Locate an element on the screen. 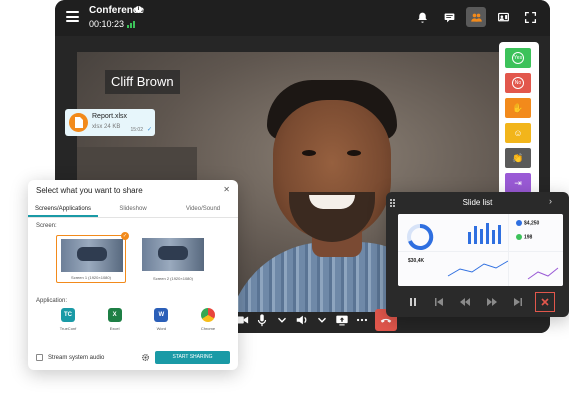 This screenshot has height=407, width=569. share-dialog-title: Select what you want to share is located at coordinates (89, 190).